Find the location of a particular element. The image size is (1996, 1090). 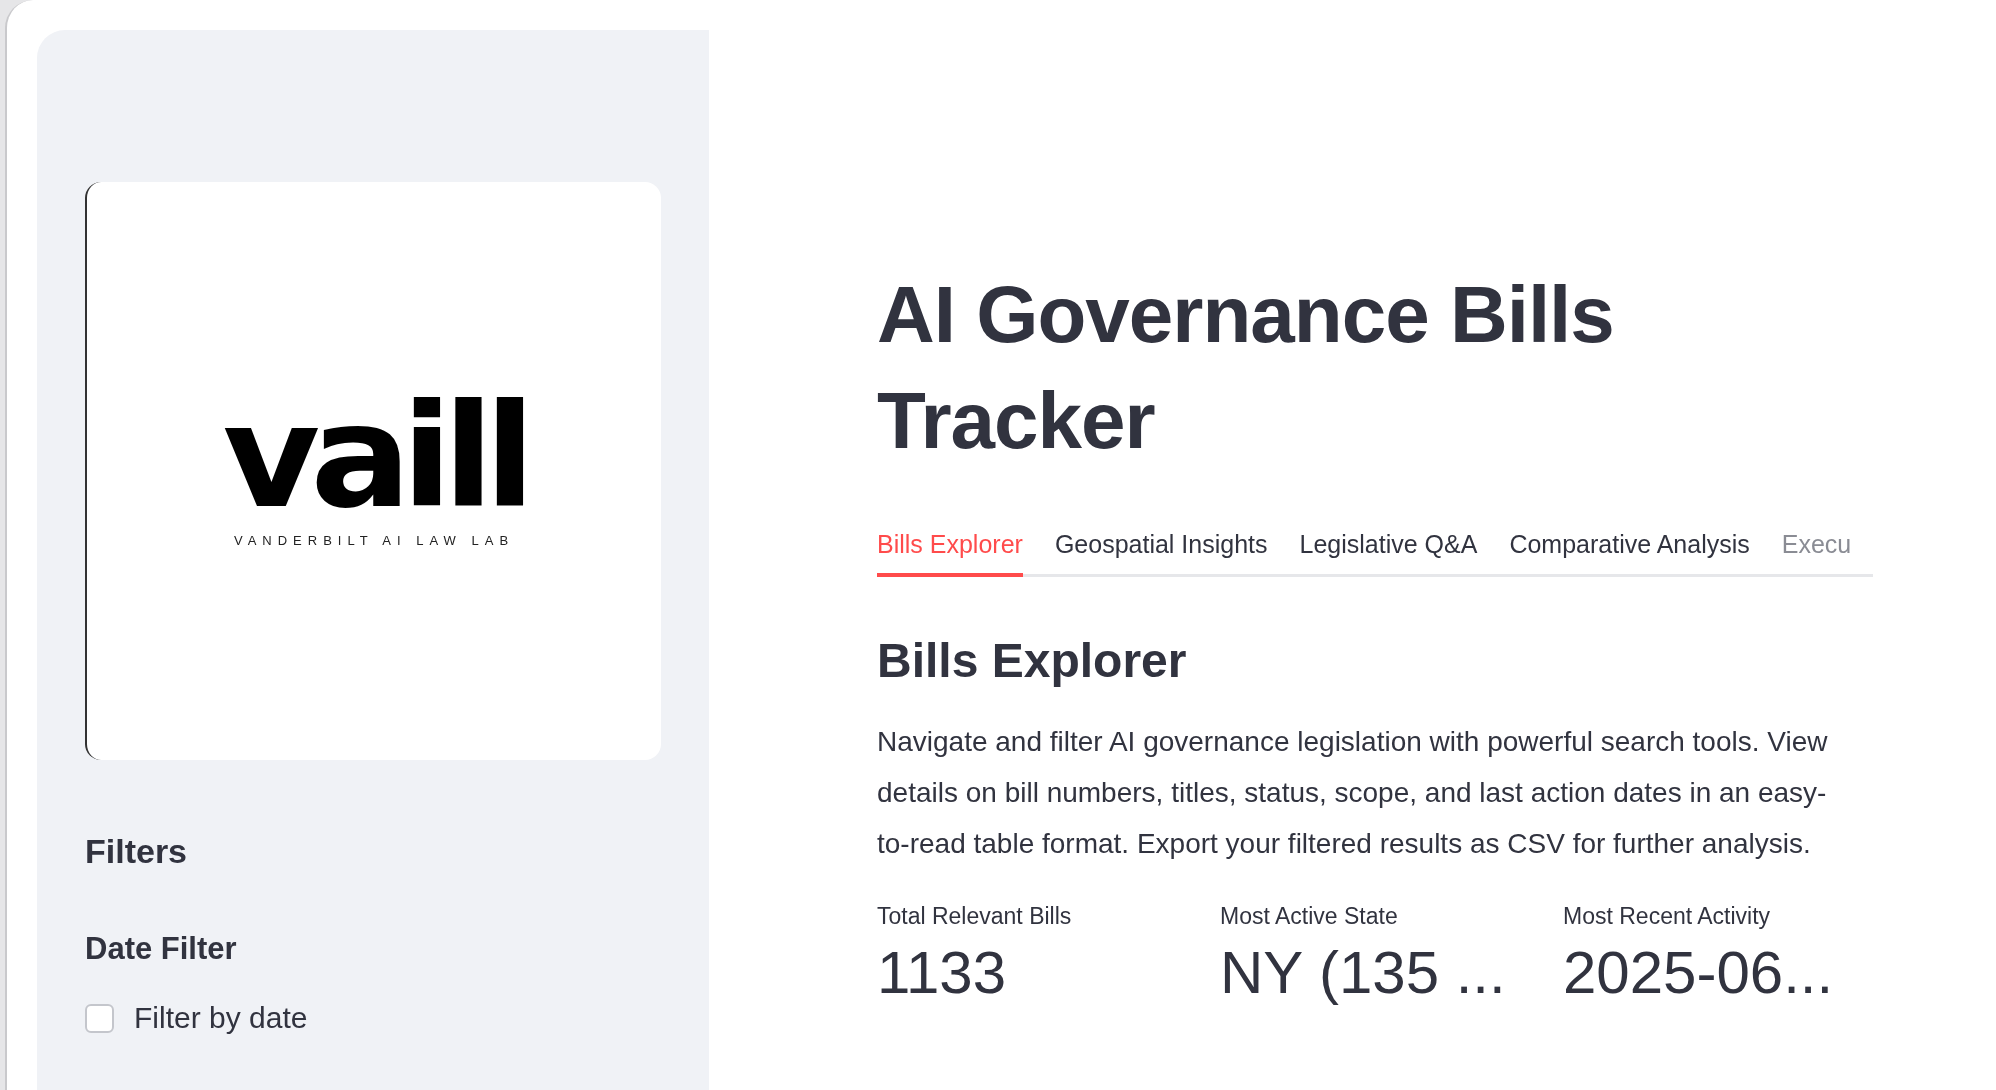

tab: Geospatial Insights is located at coordinates (1161, 553).